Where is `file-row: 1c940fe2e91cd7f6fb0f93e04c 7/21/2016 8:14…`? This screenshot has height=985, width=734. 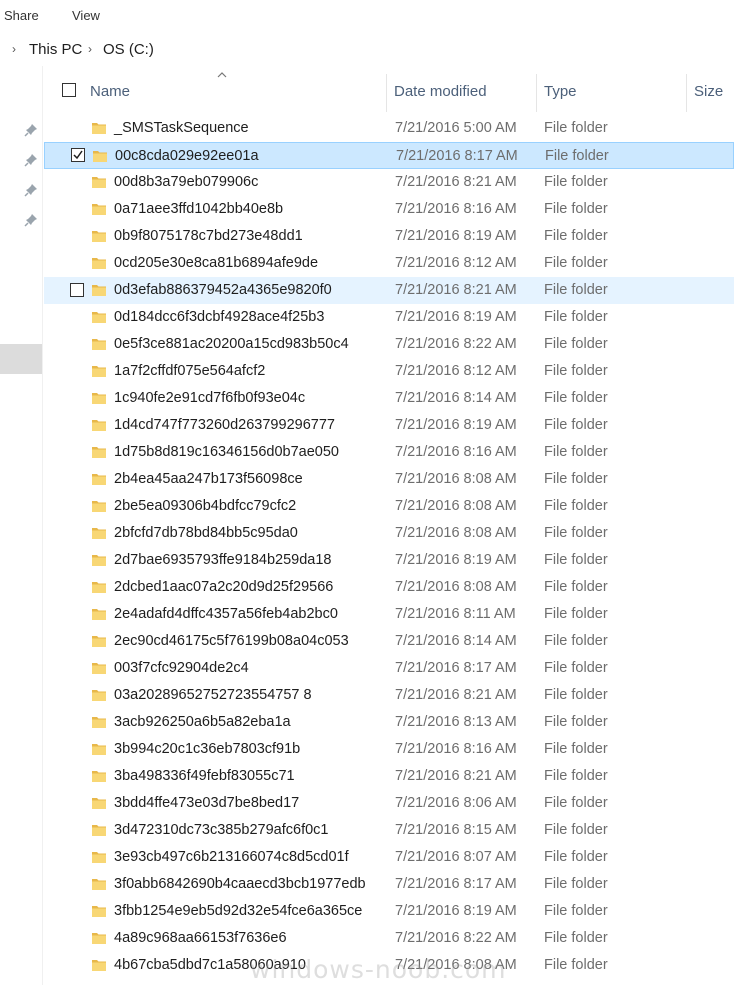 file-row: 1c940fe2e91cd7f6fb0f93e04c 7/21/2016 8:14… is located at coordinates (389, 398).